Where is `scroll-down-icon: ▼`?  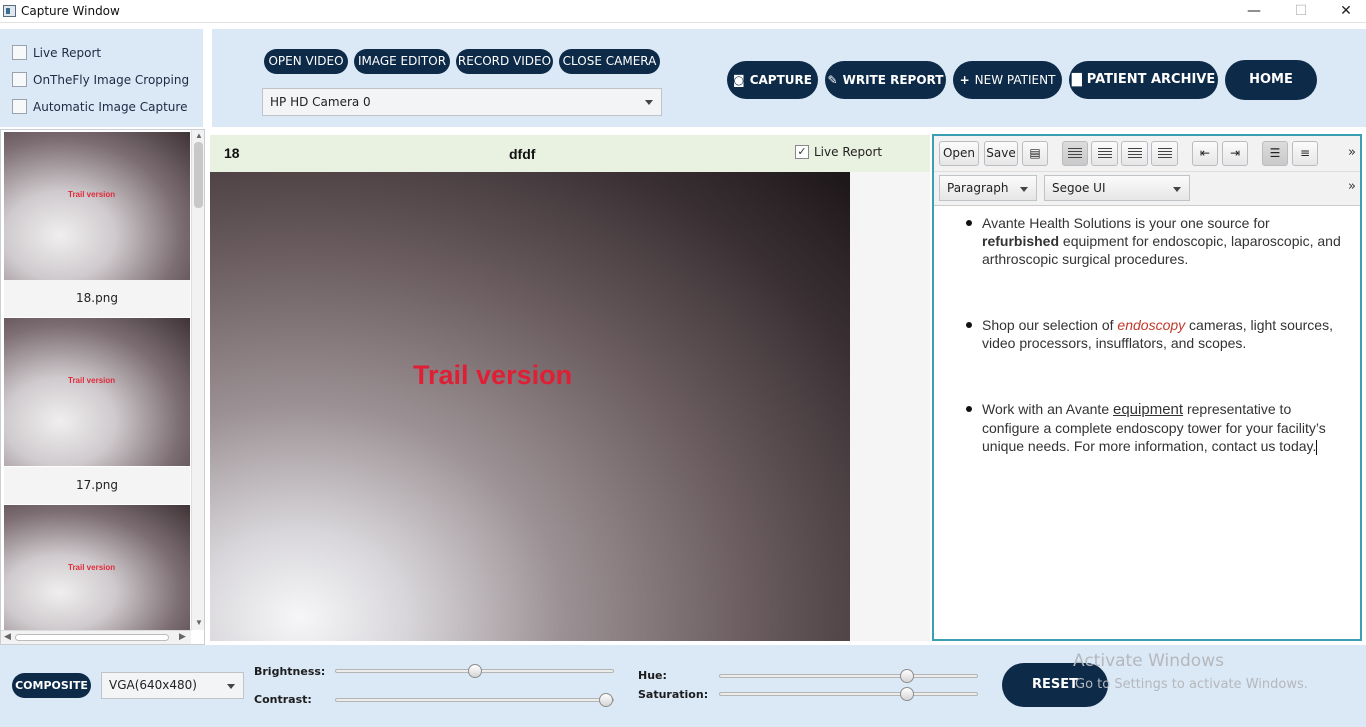
scroll-down-icon: ▼ is located at coordinates (199, 622).